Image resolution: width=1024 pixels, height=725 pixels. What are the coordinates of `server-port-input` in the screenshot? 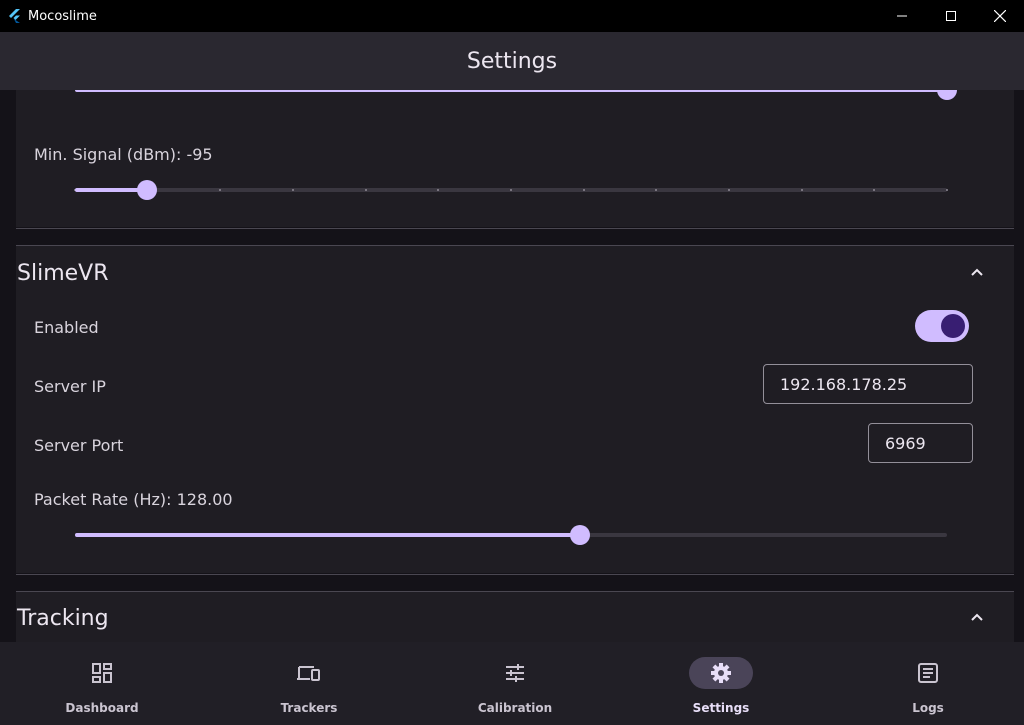 It's located at (920, 443).